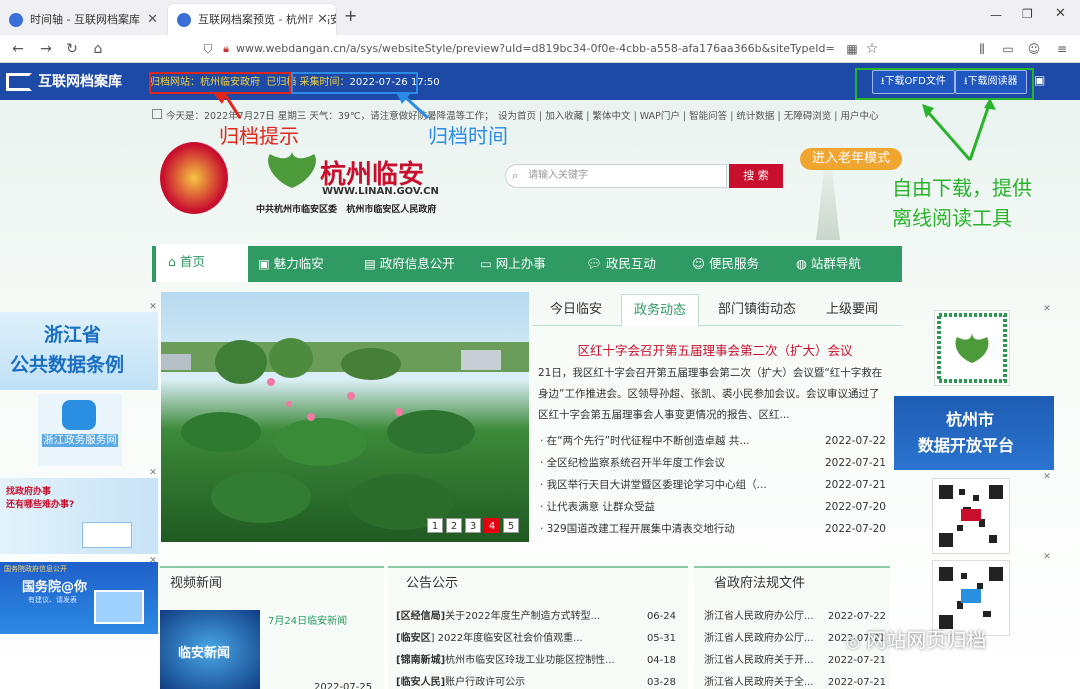  Describe the element at coordinates (952, 218) in the screenshot. I see `download-tip-annotation-2: 离线阅读工具` at that location.